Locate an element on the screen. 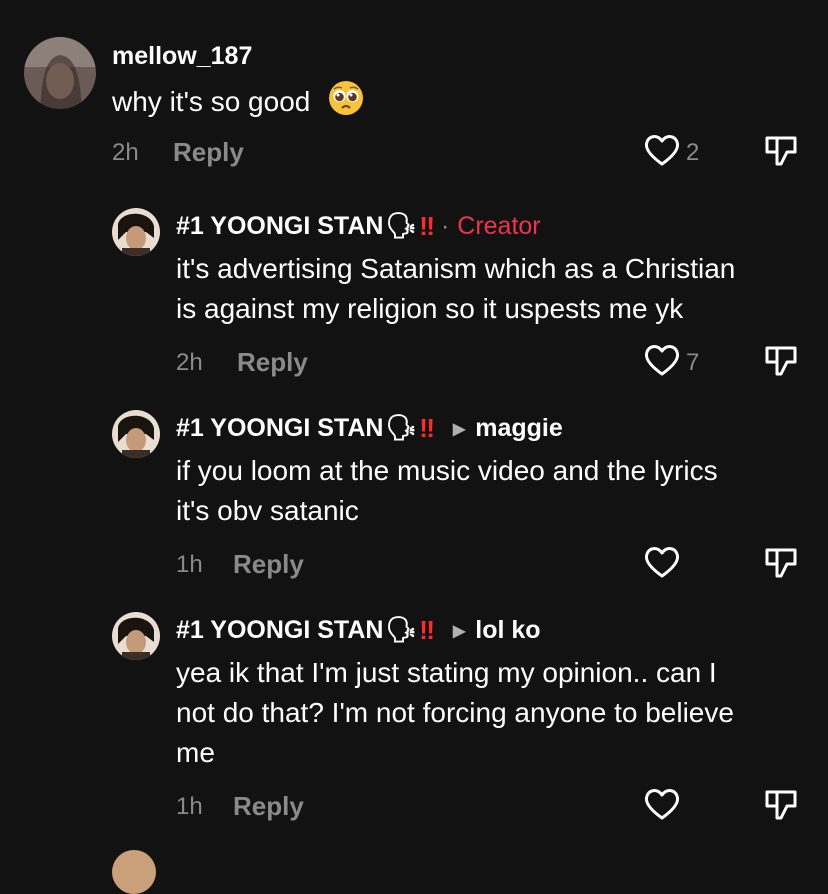 The width and height of the screenshot is (828, 894). comment-text-line: it's obv satanic is located at coordinates (267, 510).